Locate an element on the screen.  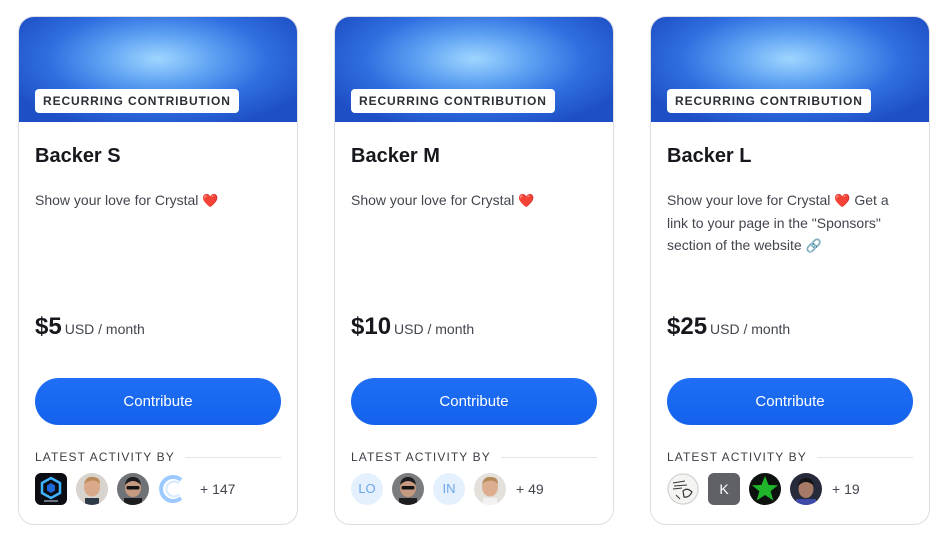
price-amount: $5 is located at coordinates (48, 326).